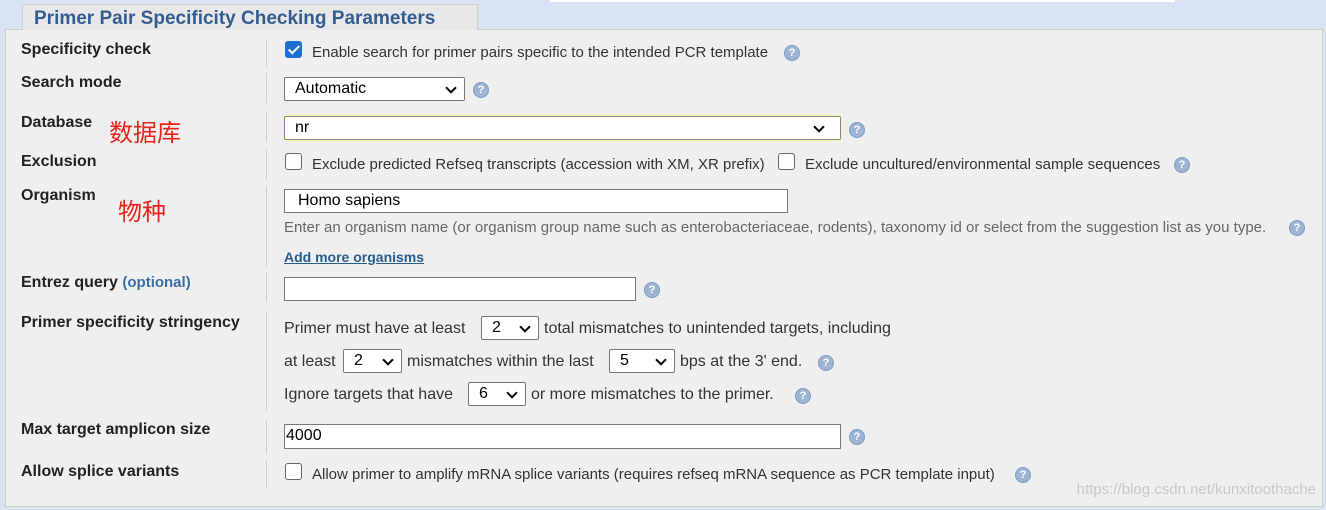 This screenshot has height=510, width=1326. I want to click on organism-input: Homo sapiens, so click(536, 201).